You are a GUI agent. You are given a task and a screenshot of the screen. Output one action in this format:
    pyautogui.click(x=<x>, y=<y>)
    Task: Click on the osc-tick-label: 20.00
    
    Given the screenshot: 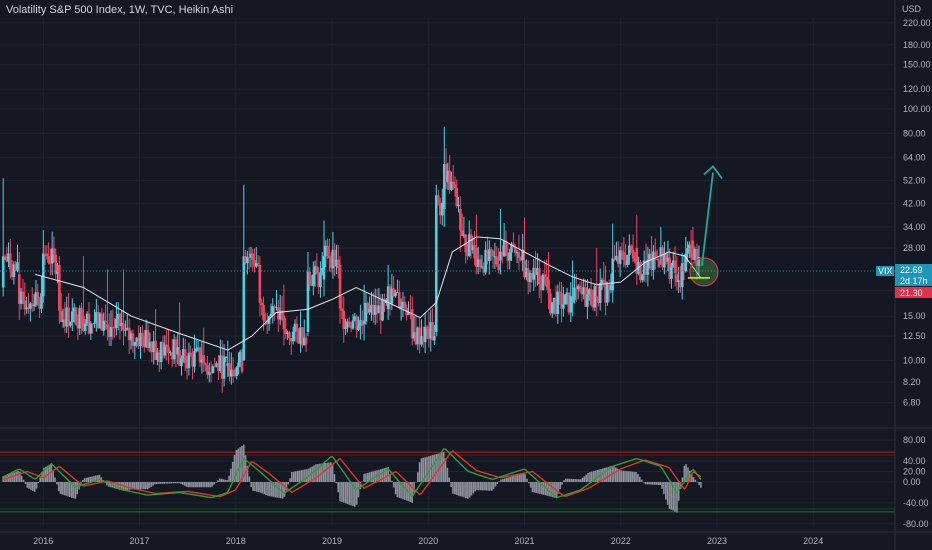 What is the action you would take?
    pyautogui.click(x=914, y=472)
    